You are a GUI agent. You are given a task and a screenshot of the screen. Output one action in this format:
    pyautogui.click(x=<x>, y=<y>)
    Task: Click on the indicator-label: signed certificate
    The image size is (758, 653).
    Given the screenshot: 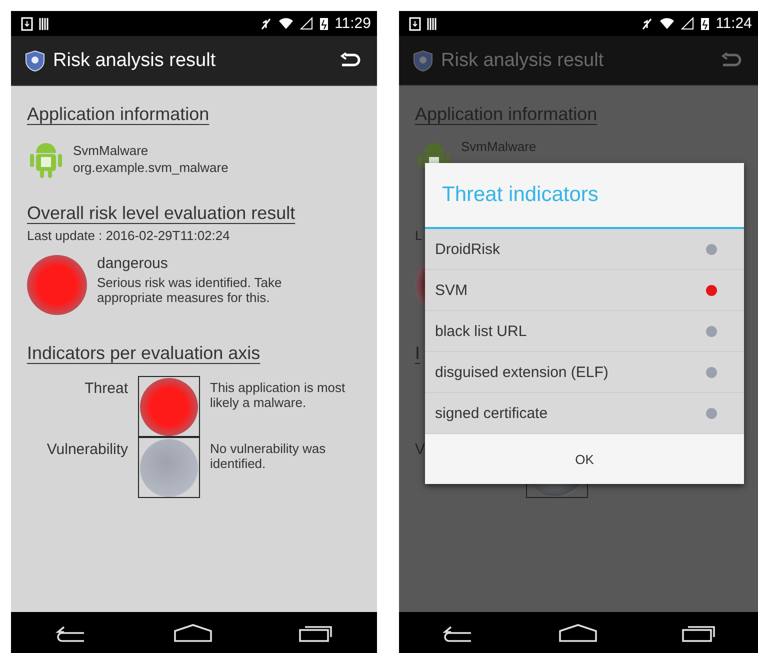 What is the action you would take?
    pyautogui.click(x=492, y=413)
    